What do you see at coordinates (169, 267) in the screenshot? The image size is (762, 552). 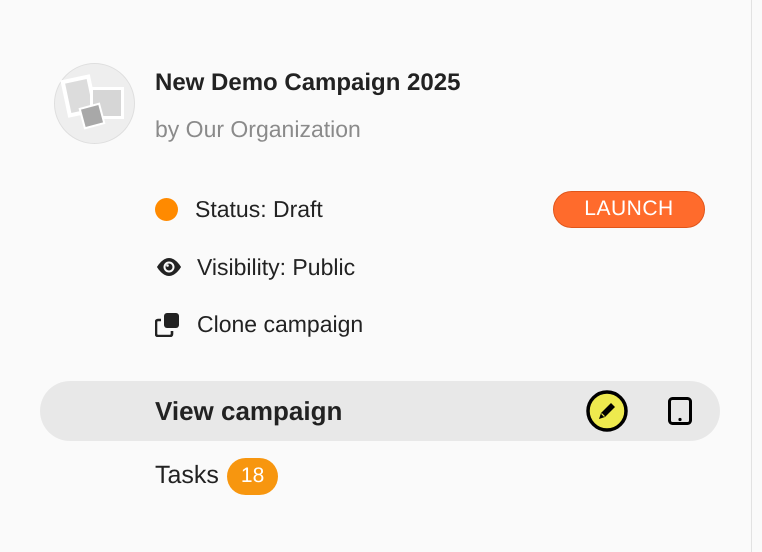 I see `eye-icon` at bounding box center [169, 267].